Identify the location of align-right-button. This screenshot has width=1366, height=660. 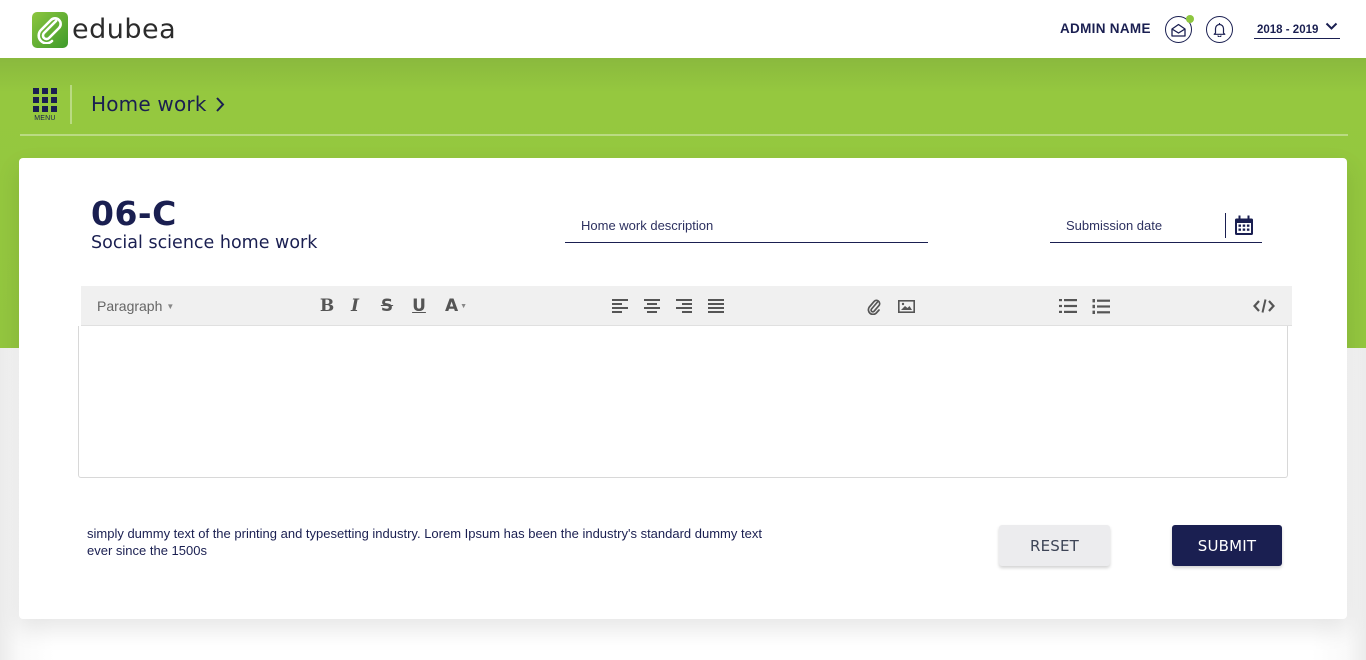
(684, 306).